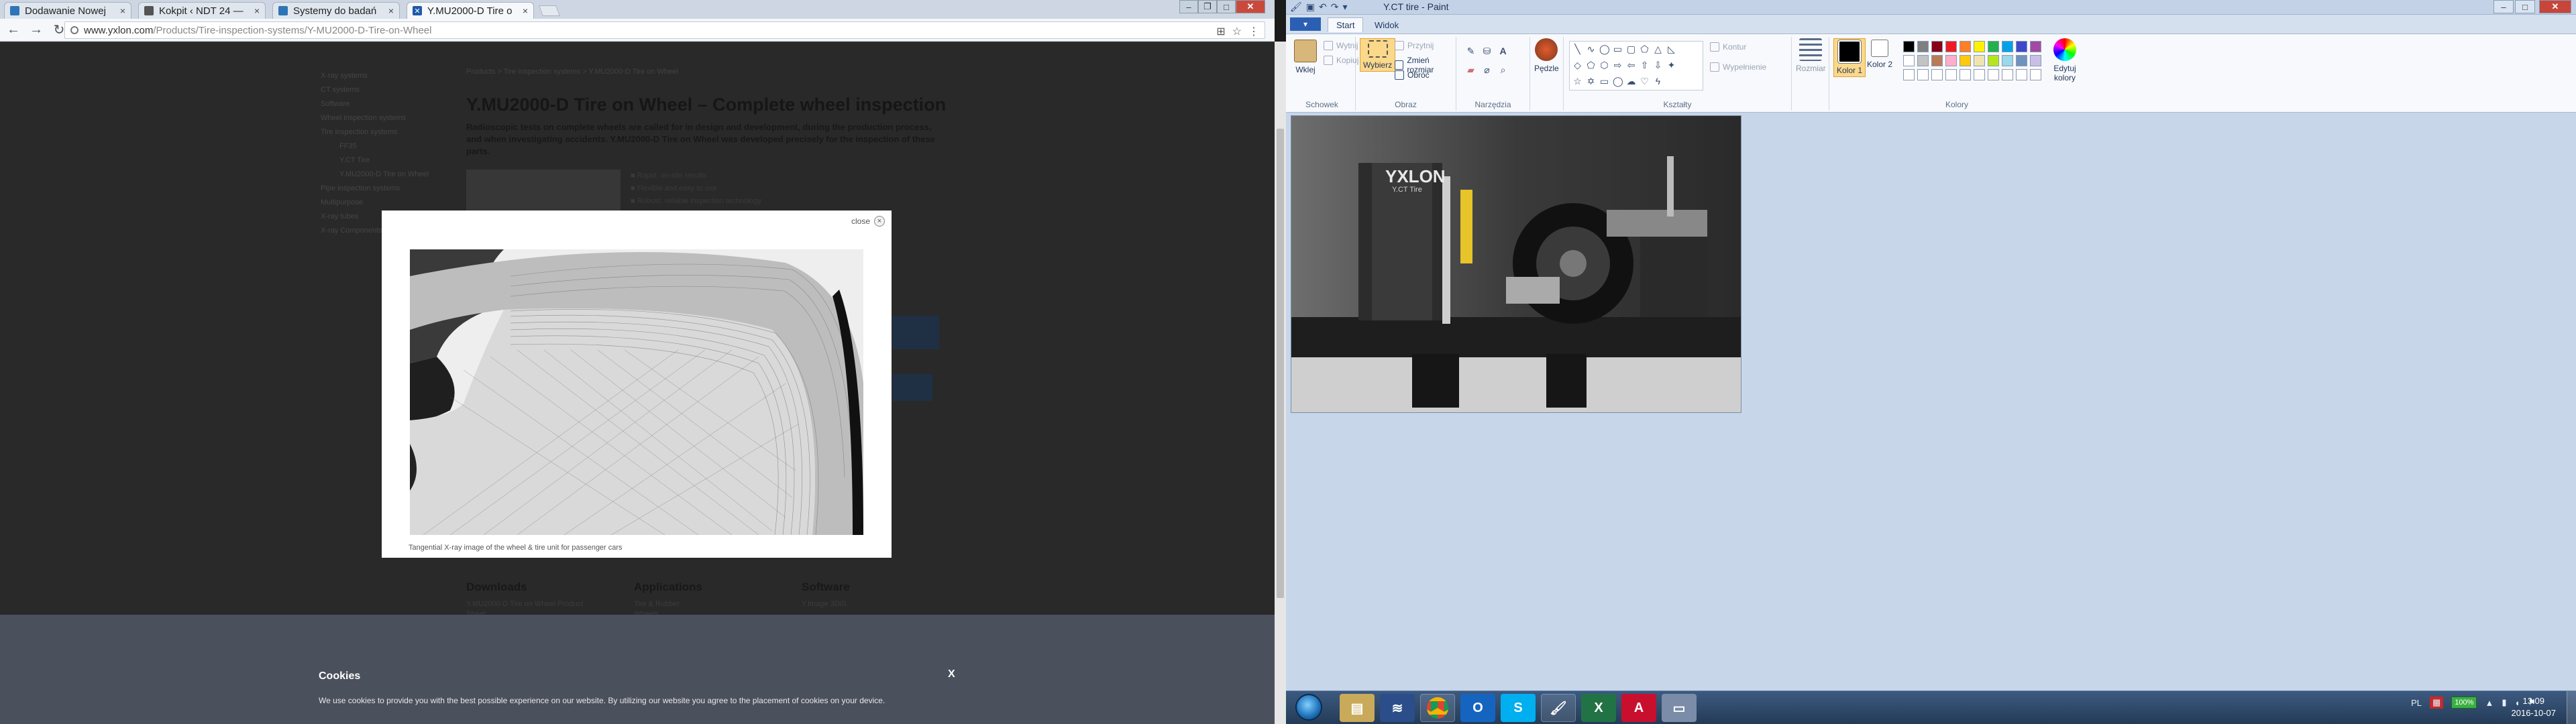 The width and height of the screenshot is (2576, 724). Describe the element at coordinates (1546, 55) in the screenshot. I see `brushes-button: Pędzle` at that location.